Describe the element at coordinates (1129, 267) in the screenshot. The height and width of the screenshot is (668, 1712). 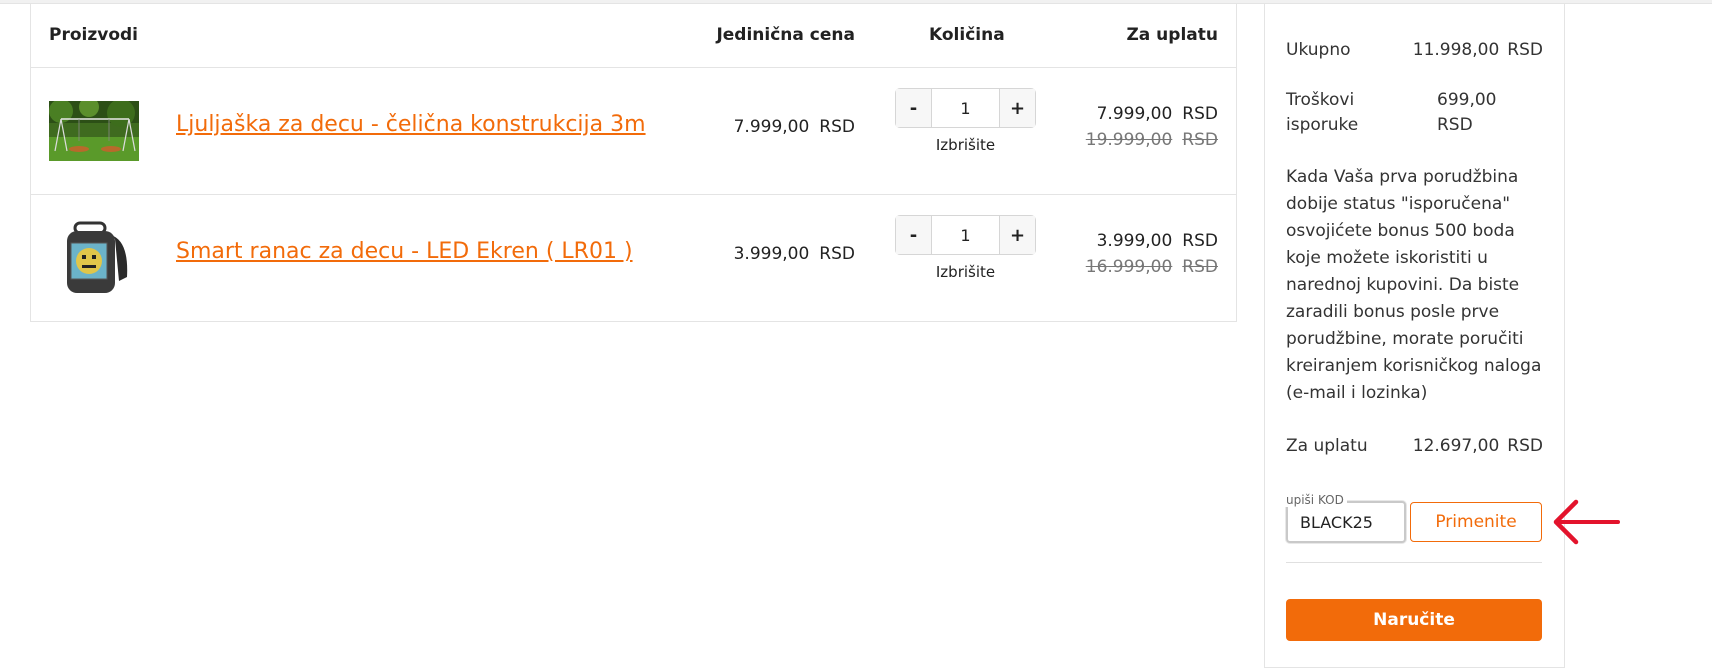
I see `item-old-price: 16.999,00` at that location.